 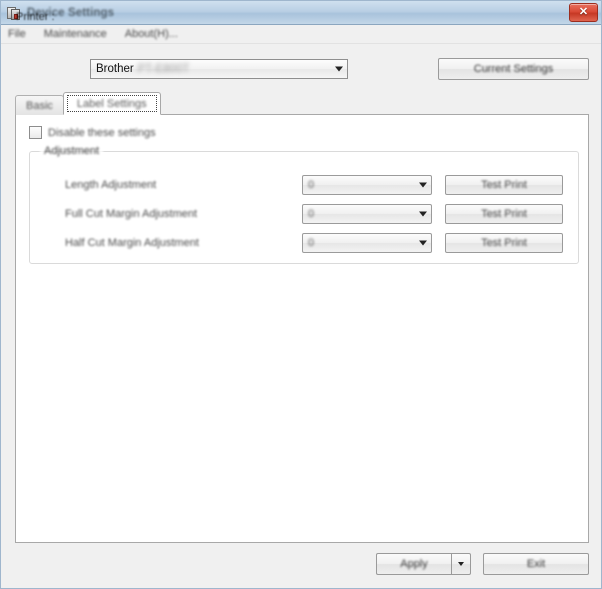 I want to click on adjustment-group-title: Adjustment, so click(x=72, y=151).